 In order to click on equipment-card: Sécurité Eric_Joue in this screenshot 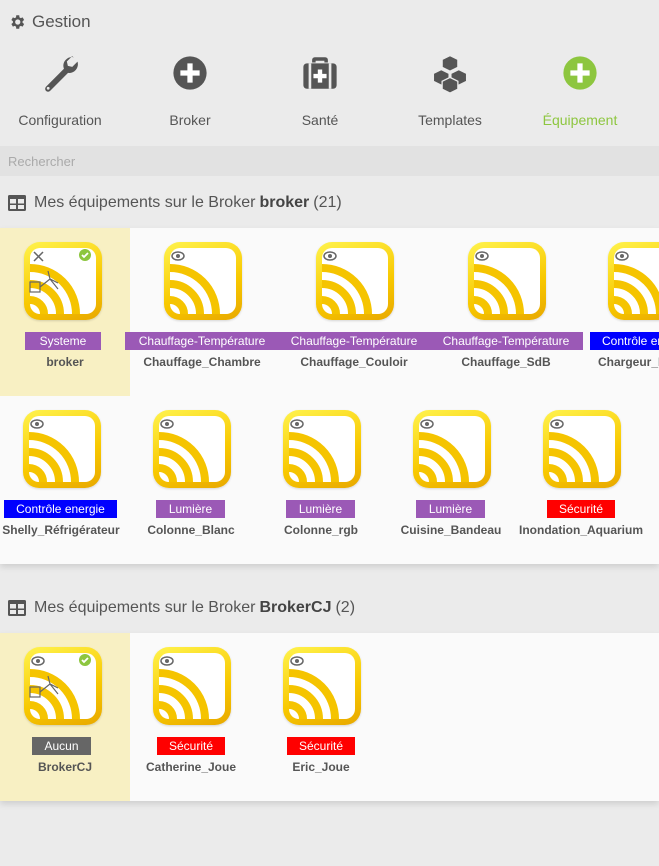, I will do `click(321, 717)`.